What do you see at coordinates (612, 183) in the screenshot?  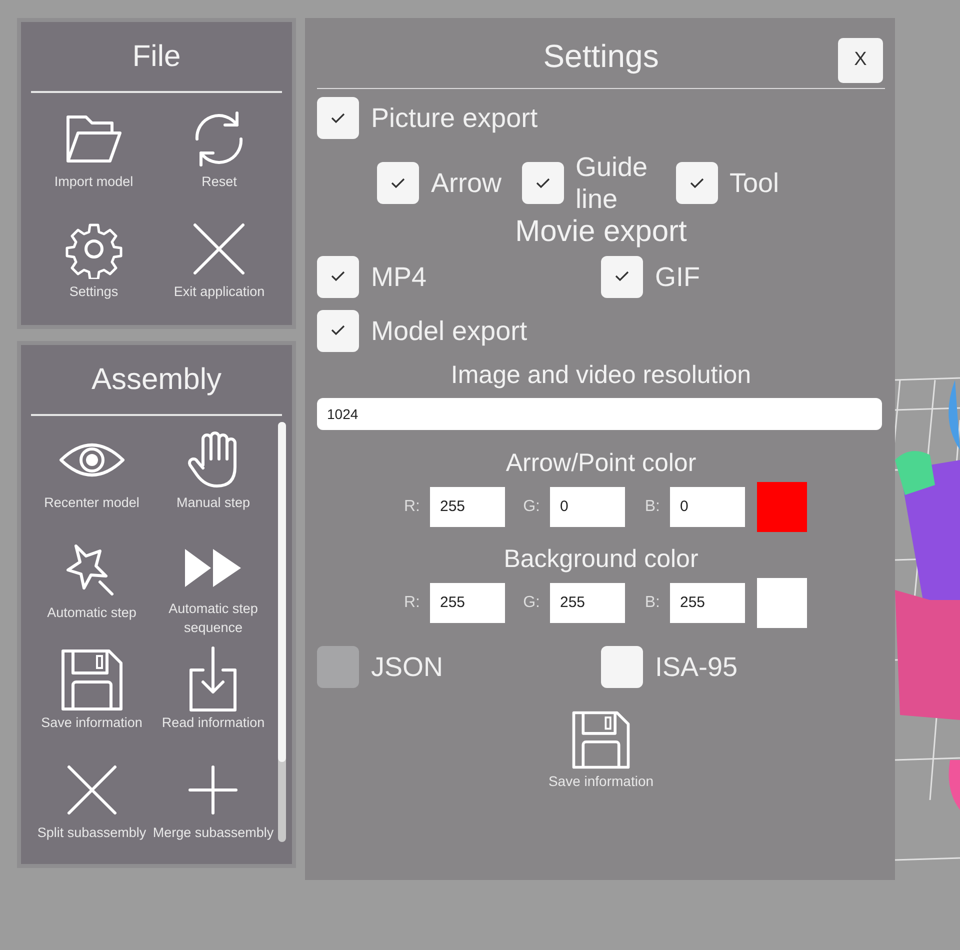 I see `checkbox-label: Guide line` at bounding box center [612, 183].